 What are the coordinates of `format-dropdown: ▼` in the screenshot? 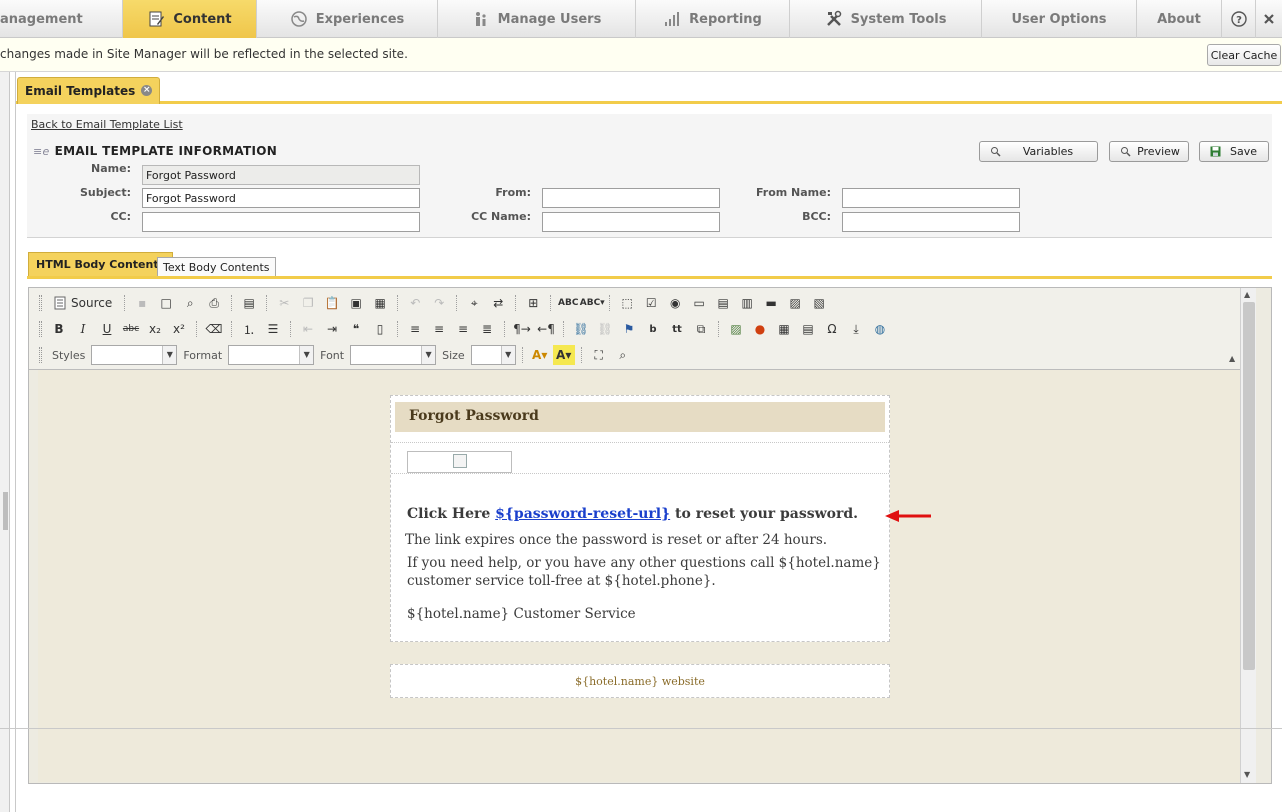 It's located at (271, 355).